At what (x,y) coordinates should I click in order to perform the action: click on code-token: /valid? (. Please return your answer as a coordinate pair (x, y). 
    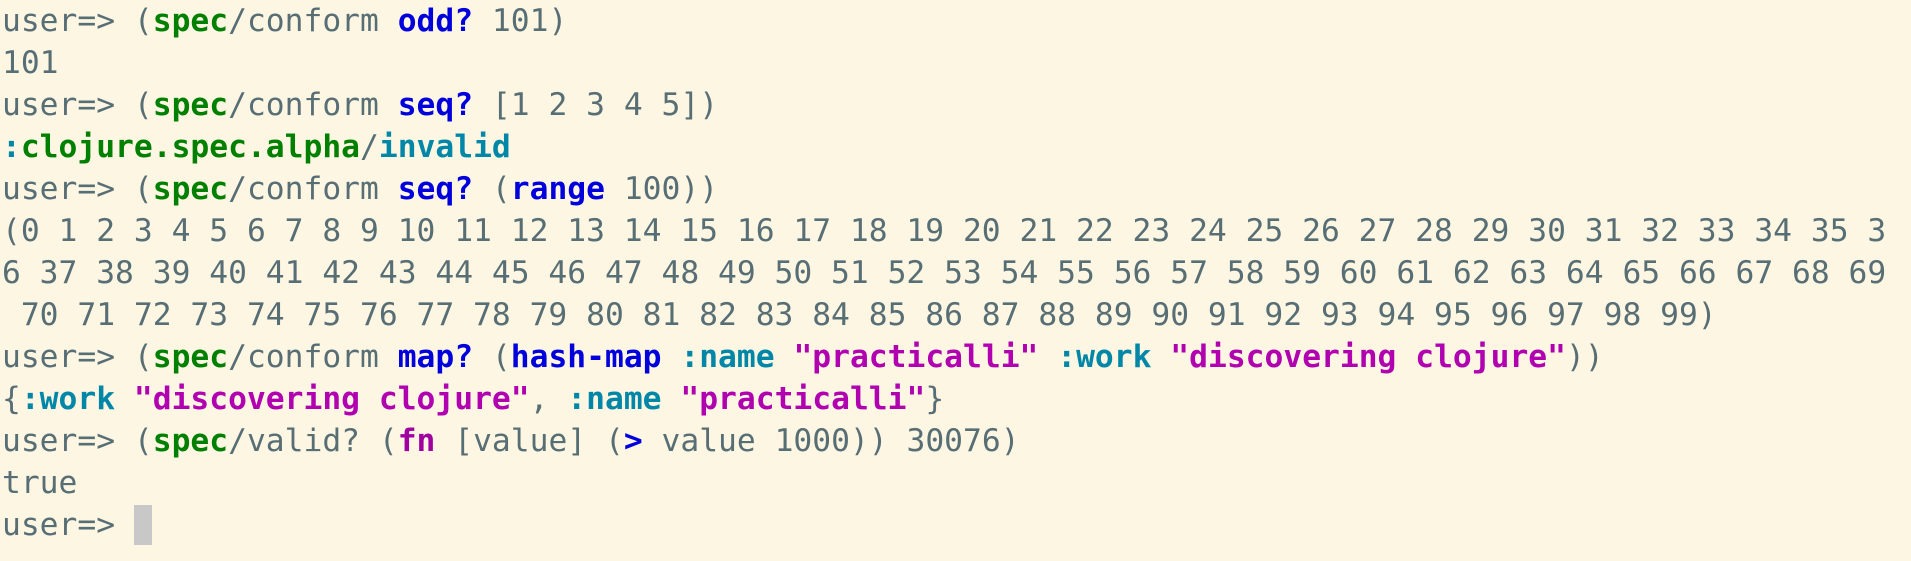
    Looking at the image, I should click on (313, 441).